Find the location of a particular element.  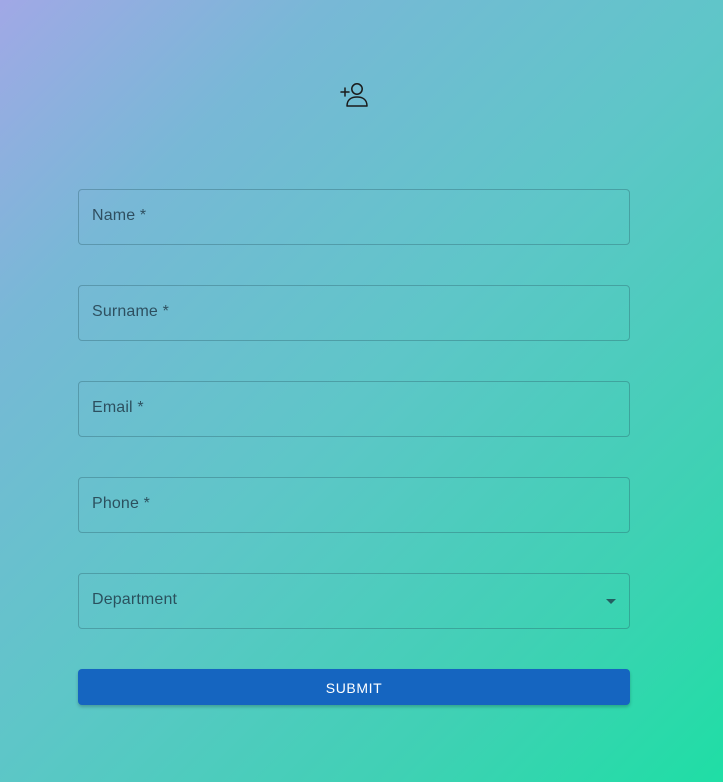

phone-input is located at coordinates (354, 505).